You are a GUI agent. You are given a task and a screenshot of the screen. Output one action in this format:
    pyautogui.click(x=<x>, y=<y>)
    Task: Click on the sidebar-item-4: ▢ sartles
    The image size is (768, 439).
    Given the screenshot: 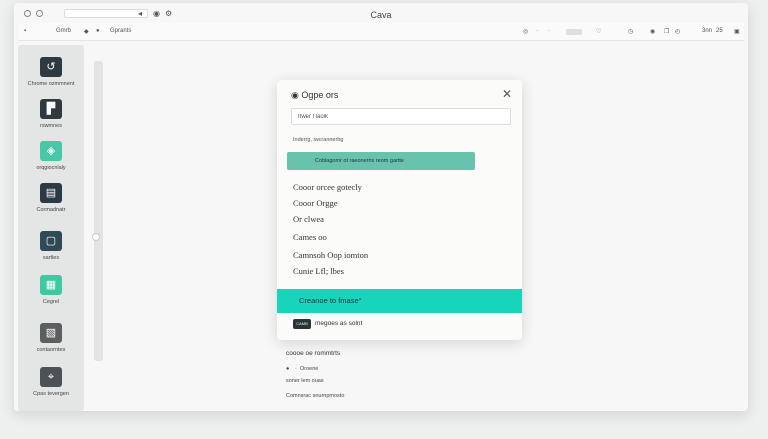 What is the action you would take?
    pyautogui.click(x=51, y=246)
    